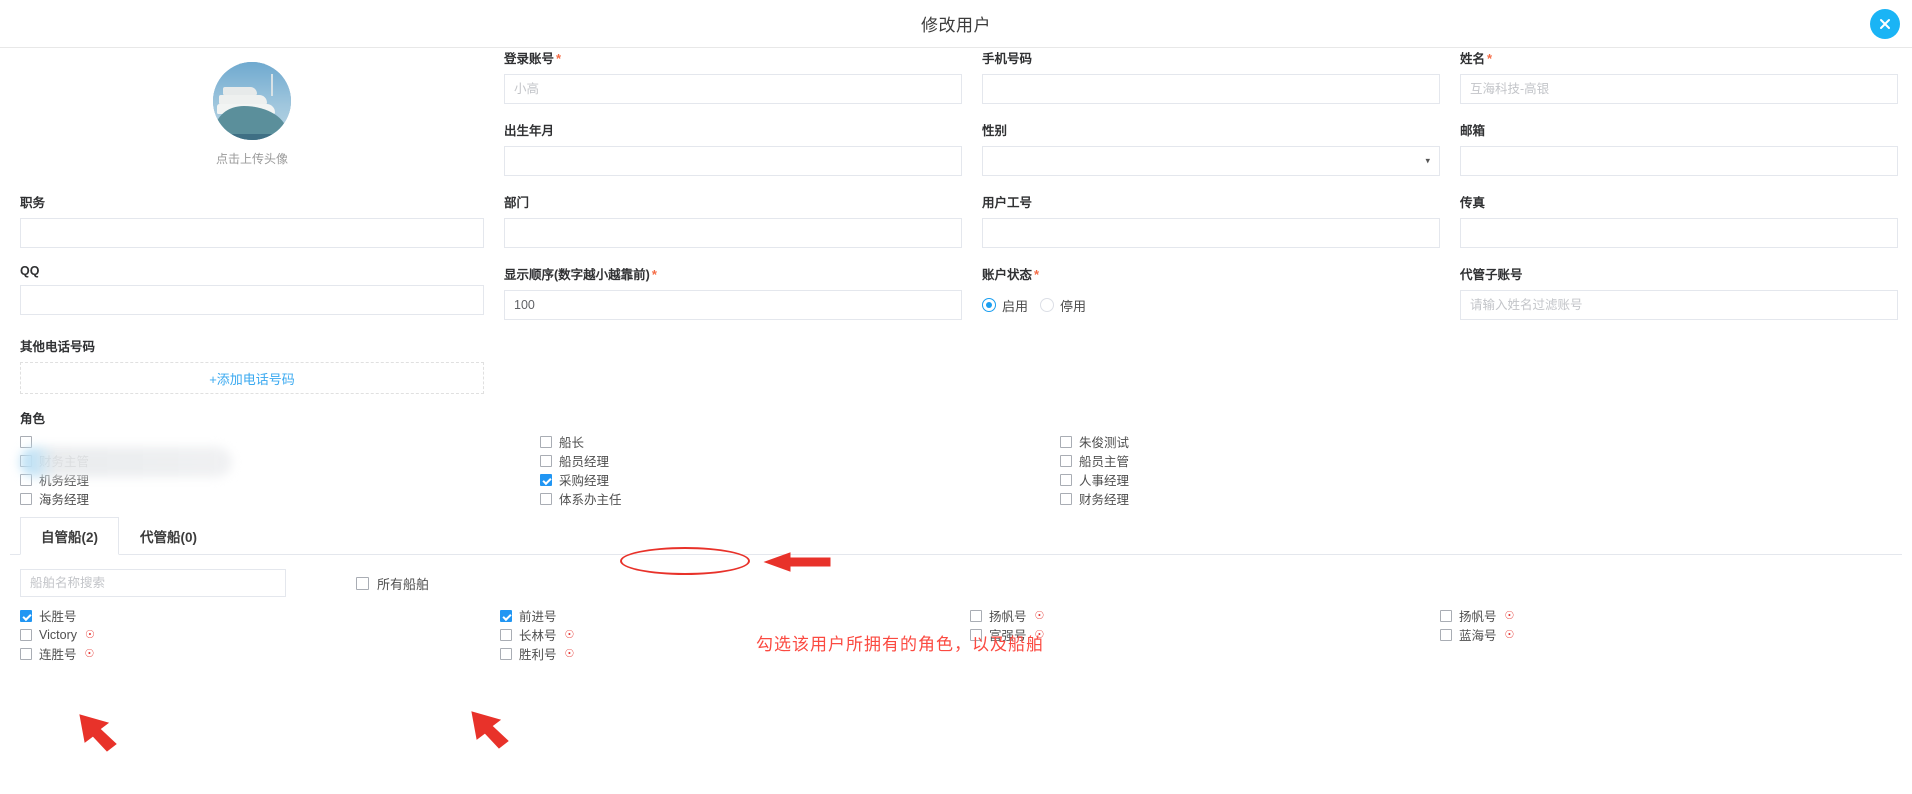 Image resolution: width=1912 pixels, height=794 pixels. I want to click on ship-checkbox-row: 连胜号 ☉, so click(260, 653).